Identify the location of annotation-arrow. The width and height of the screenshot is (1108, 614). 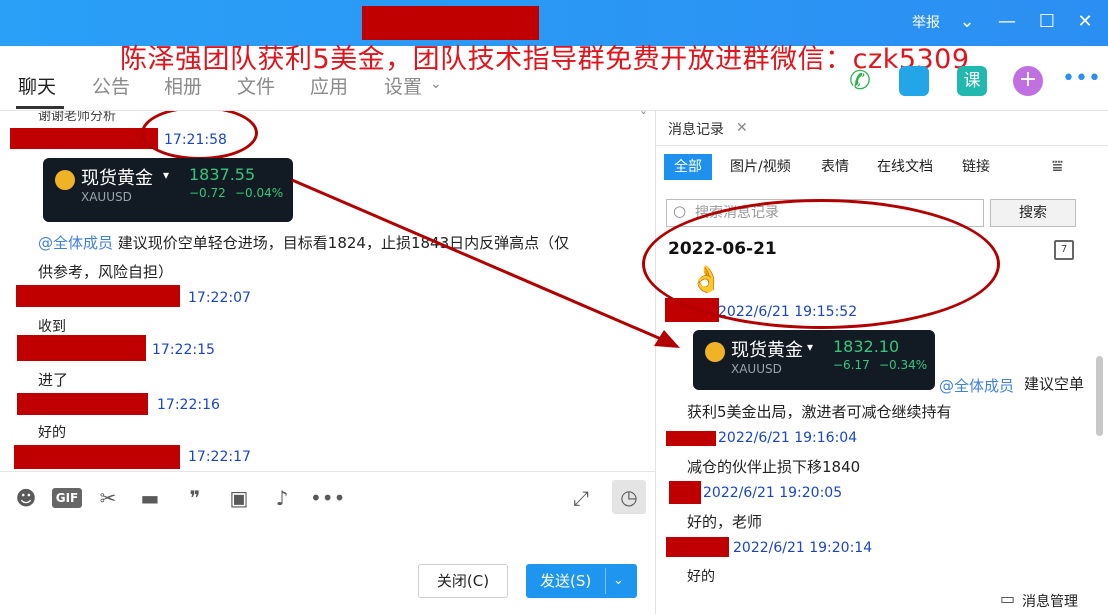
(485, 263).